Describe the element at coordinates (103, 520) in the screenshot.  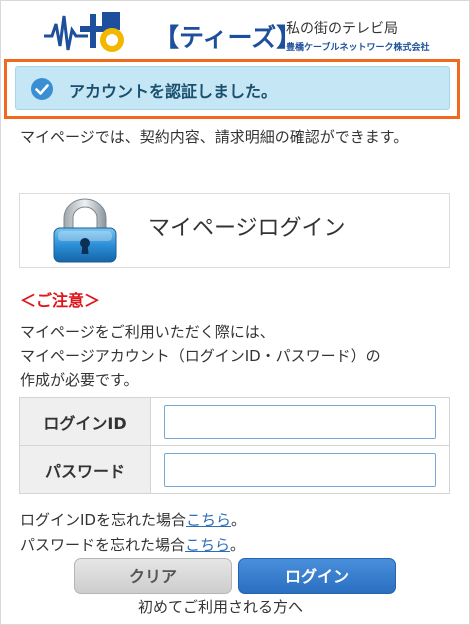
I see `forgot-id-text: ログインIDを忘れた場合` at that location.